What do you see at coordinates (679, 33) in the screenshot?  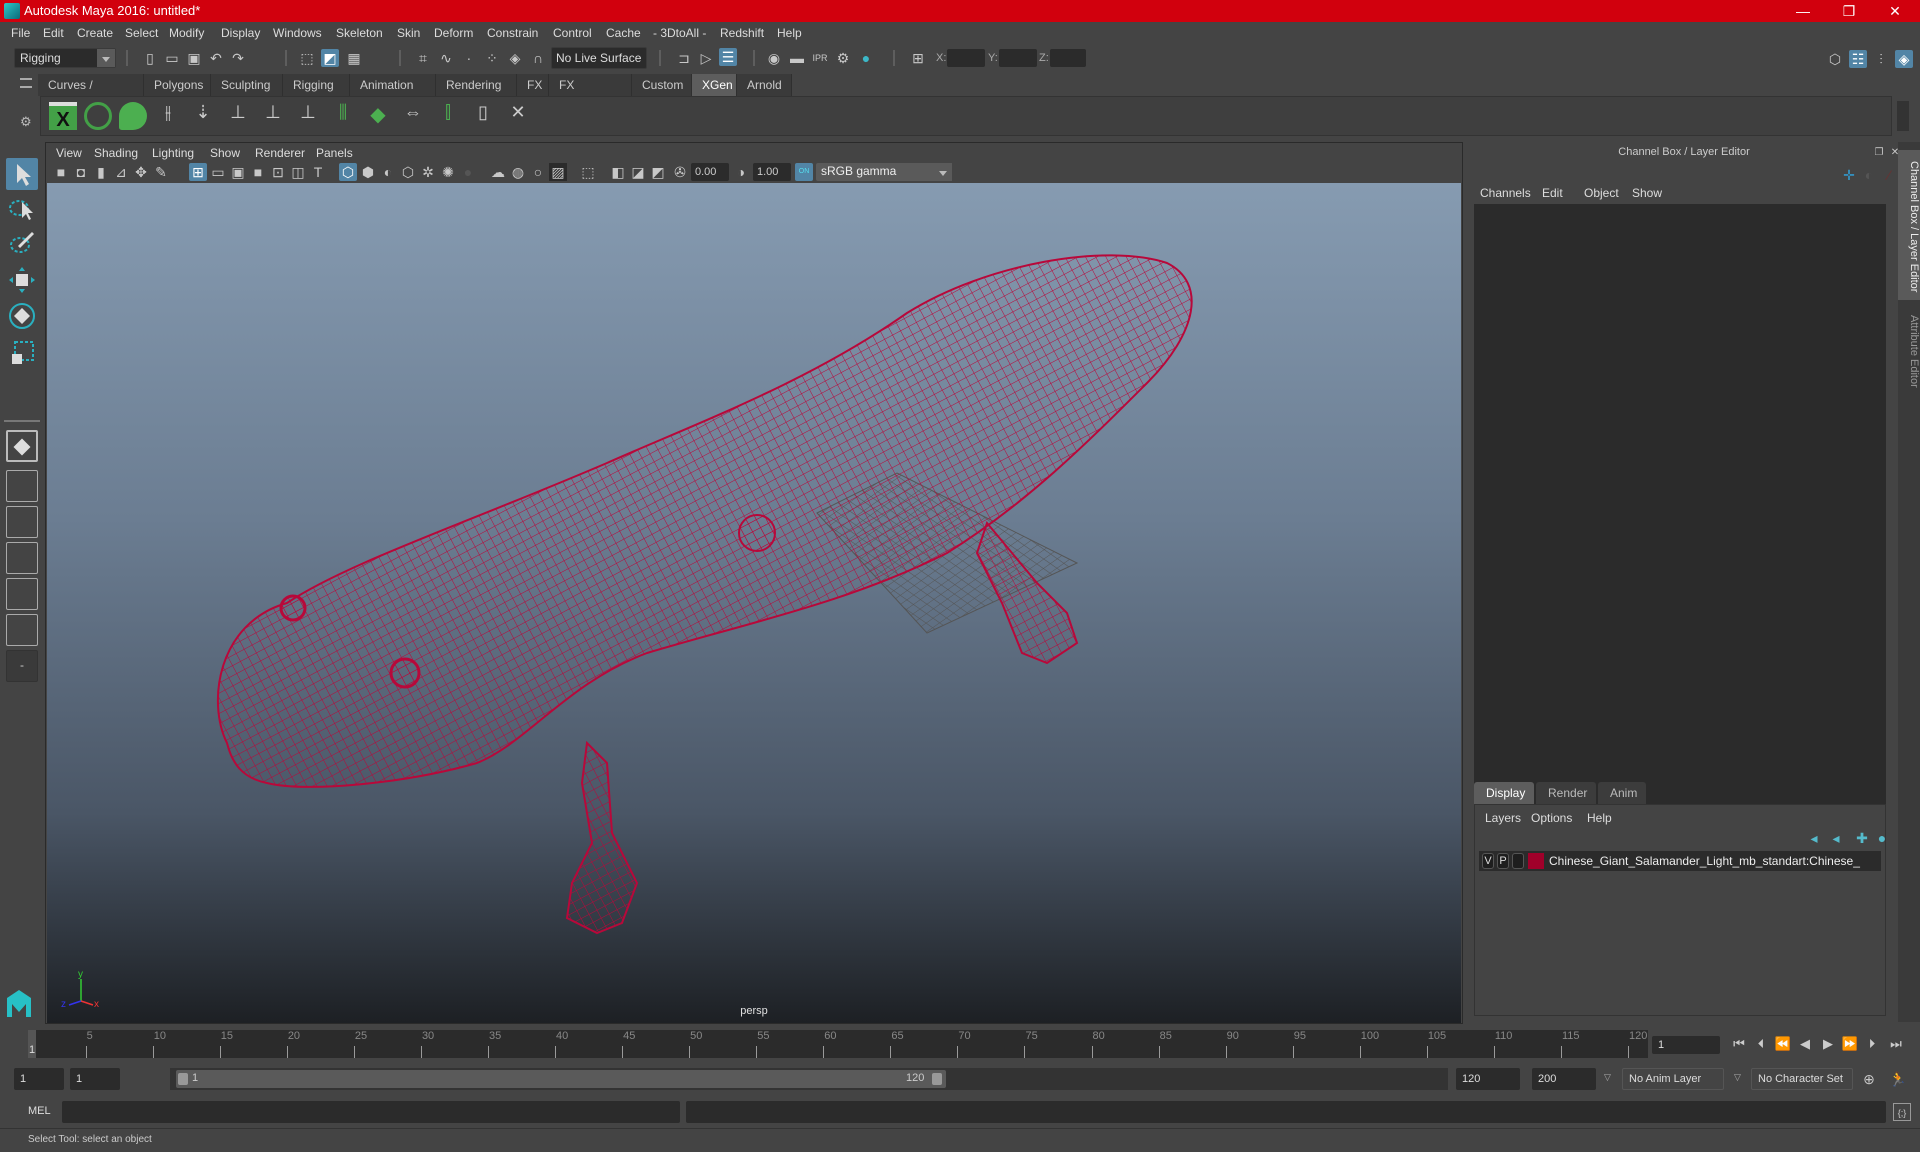 I see `menu-3dtoall: - 3DtoAll -` at bounding box center [679, 33].